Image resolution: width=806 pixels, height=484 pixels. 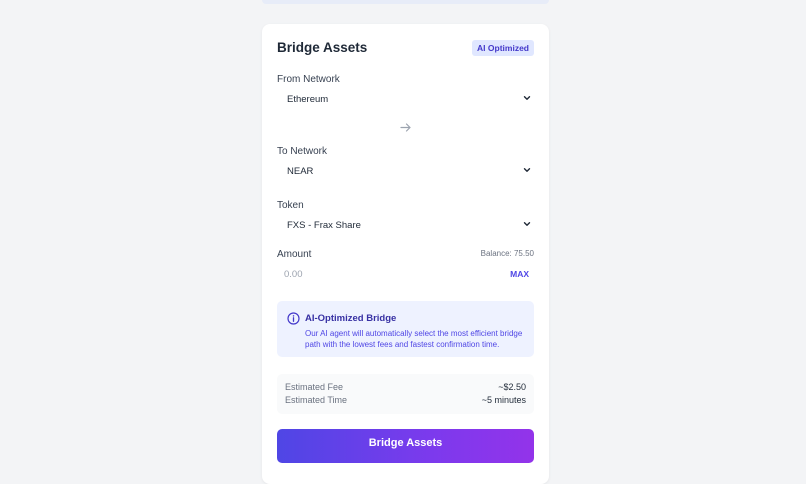 I want to click on balance-text: Balance: 75.50, so click(x=507, y=253).